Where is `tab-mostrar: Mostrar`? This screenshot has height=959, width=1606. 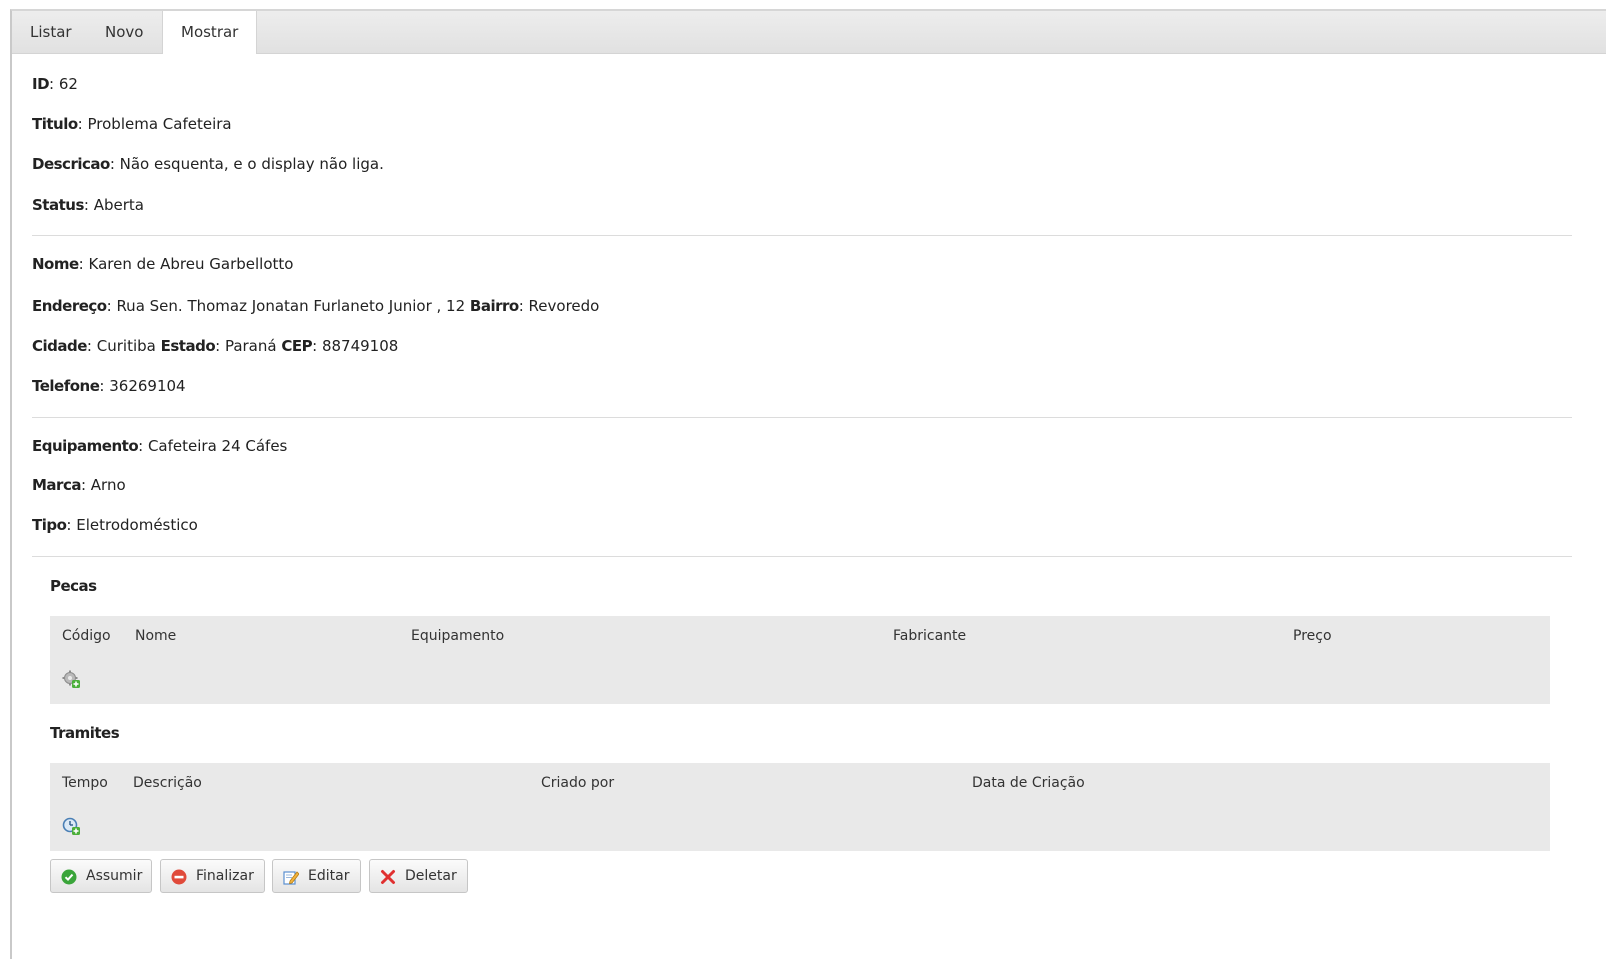
tab-mostrar: Mostrar is located at coordinates (210, 32).